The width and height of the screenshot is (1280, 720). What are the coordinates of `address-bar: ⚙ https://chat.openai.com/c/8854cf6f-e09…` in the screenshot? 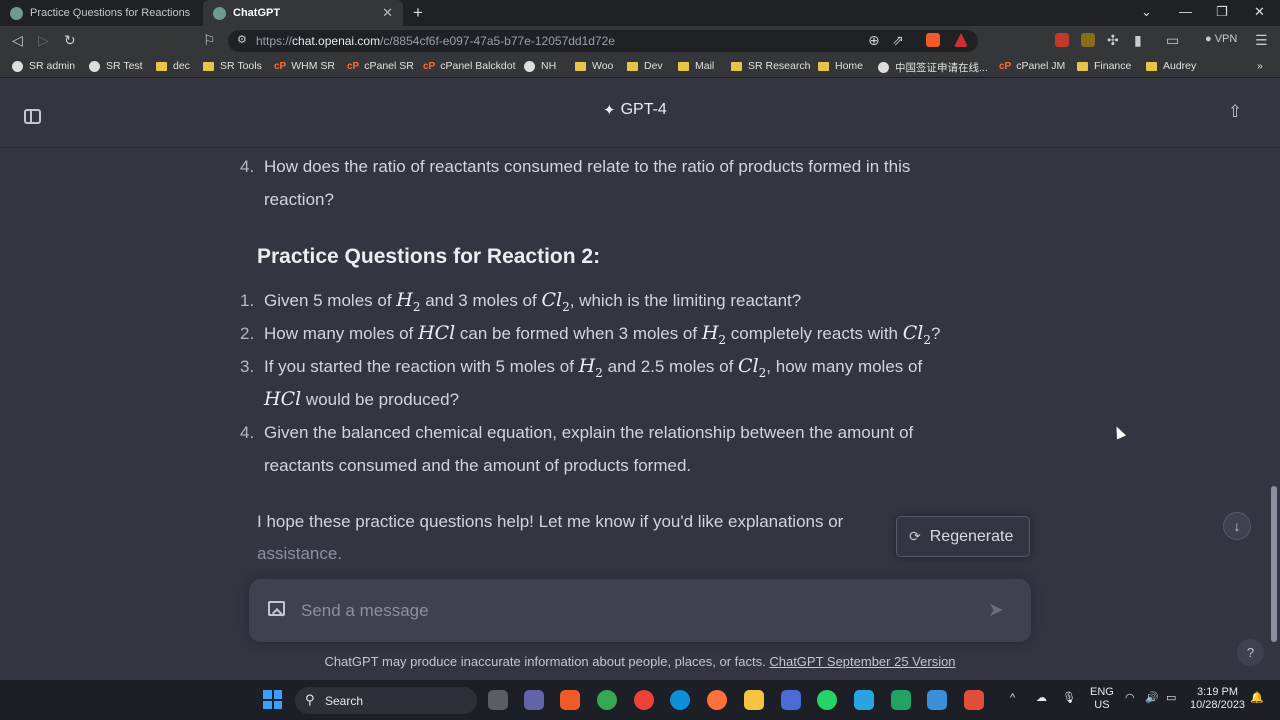 It's located at (603, 41).